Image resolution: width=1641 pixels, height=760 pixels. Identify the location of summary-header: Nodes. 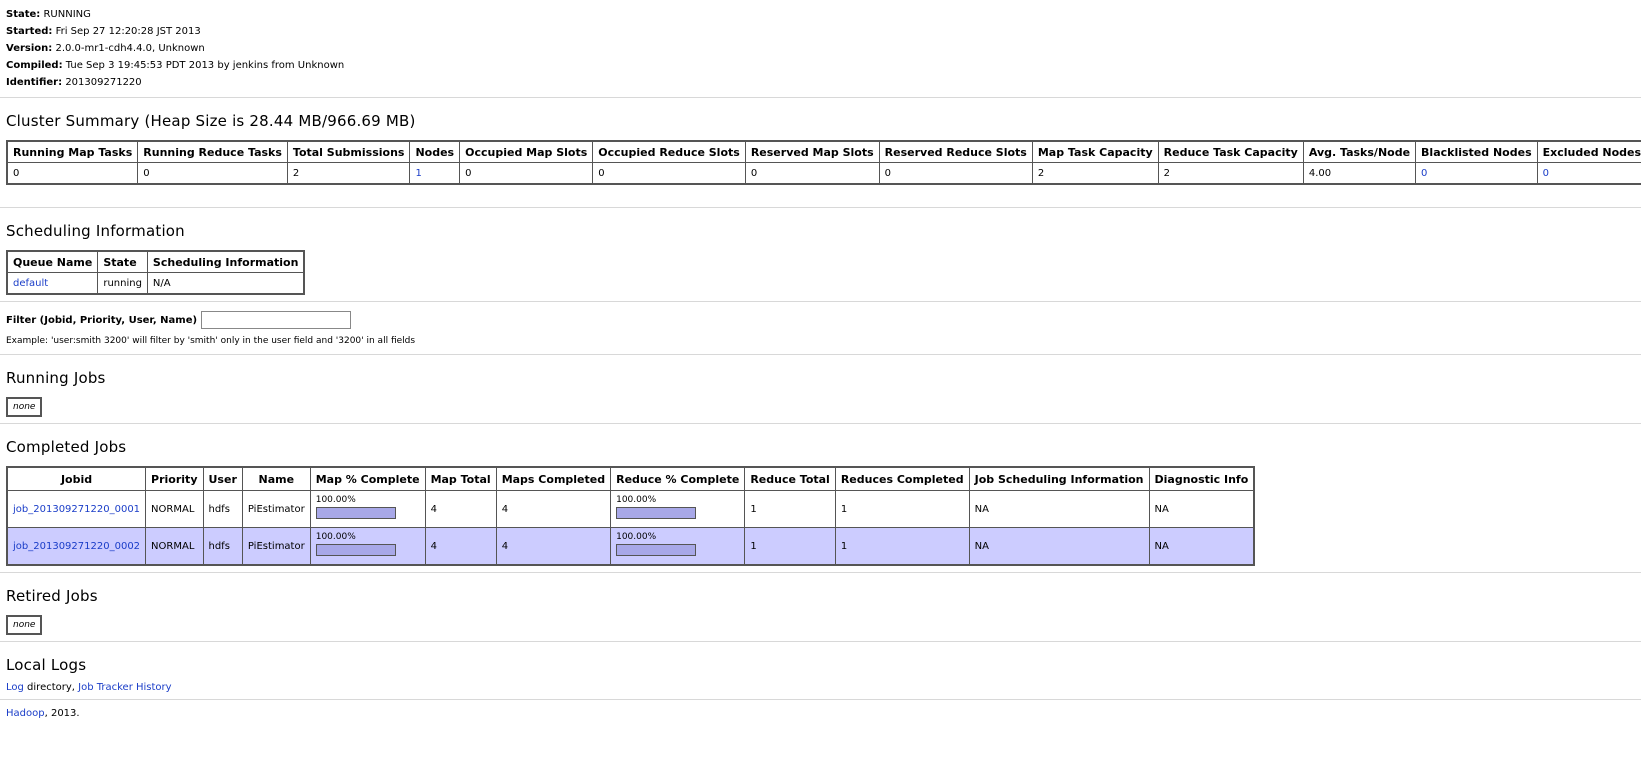
(435, 151).